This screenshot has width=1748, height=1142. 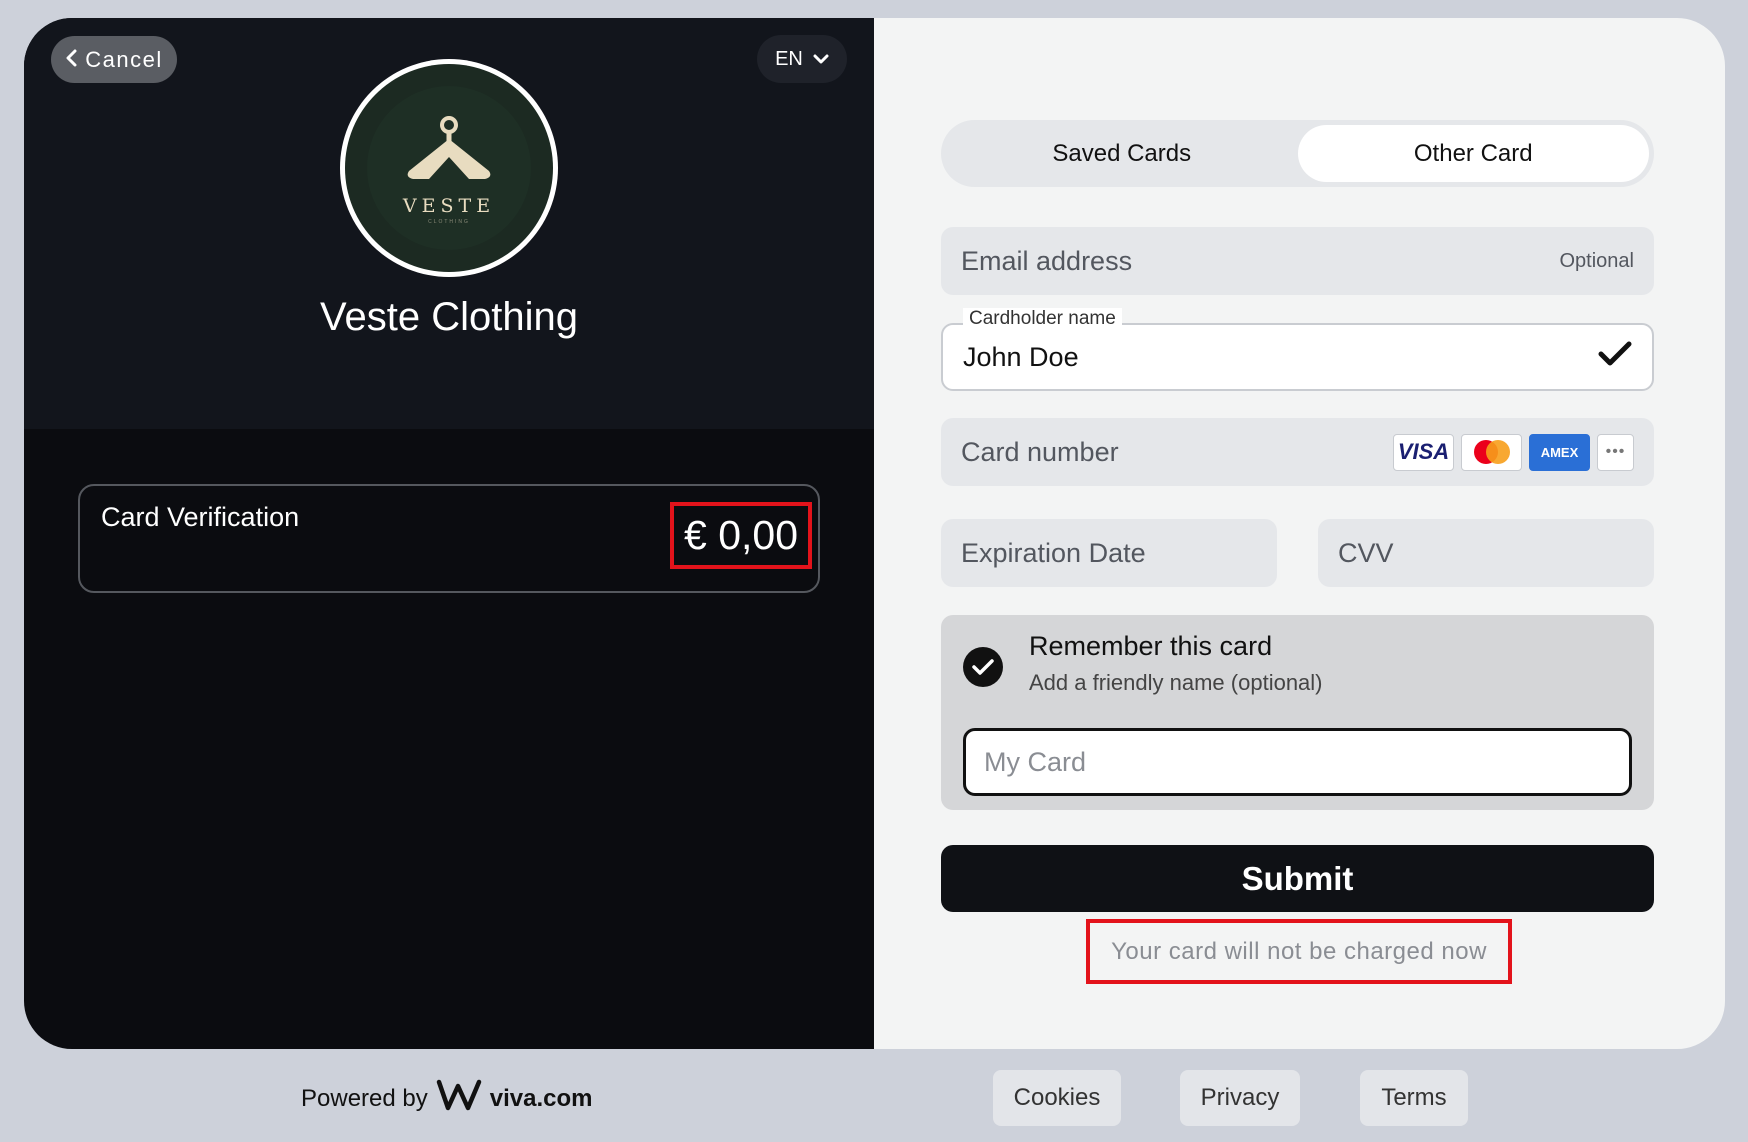 I want to click on expiration-date-field: Expiration Date, so click(x=1109, y=553).